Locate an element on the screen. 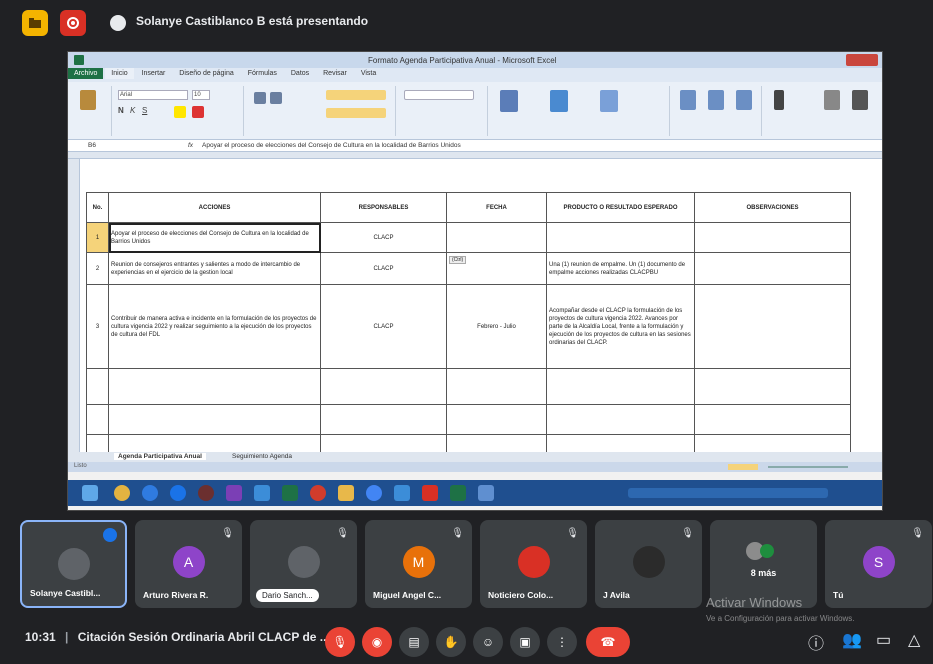 The height and width of the screenshot is (664, 933). wrap-text-button is located at coordinates (356, 95).